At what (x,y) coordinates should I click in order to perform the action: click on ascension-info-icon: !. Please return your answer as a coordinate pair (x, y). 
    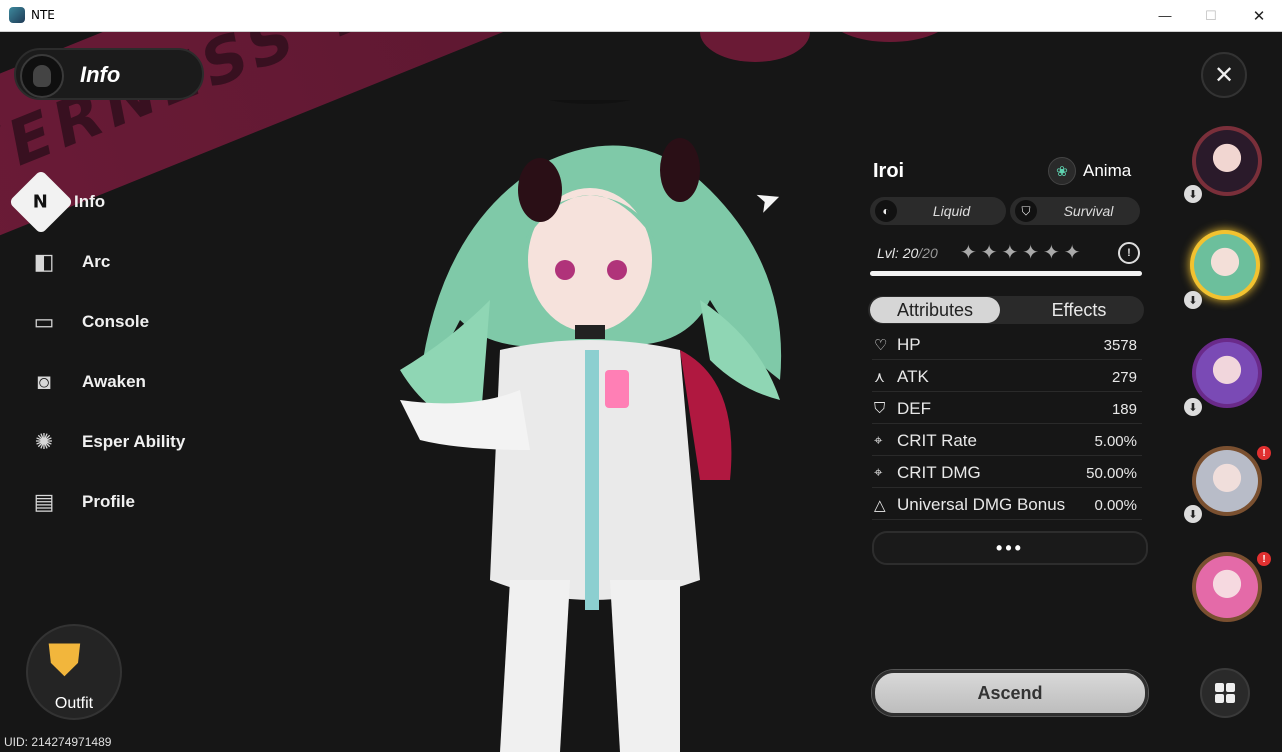
    Looking at the image, I should click on (1129, 253).